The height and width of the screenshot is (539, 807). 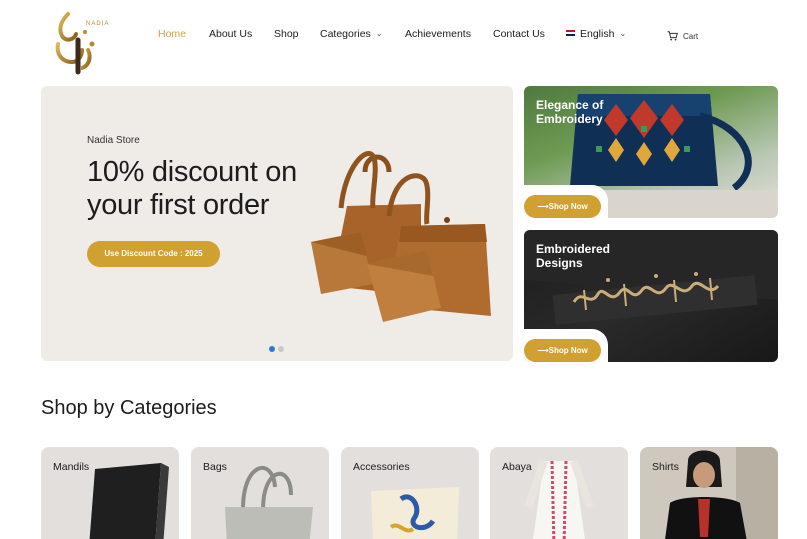 What do you see at coordinates (110, 493) in the screenshot?
I see `category-card-mandils: Mandils` at bounding box center [110, 493].